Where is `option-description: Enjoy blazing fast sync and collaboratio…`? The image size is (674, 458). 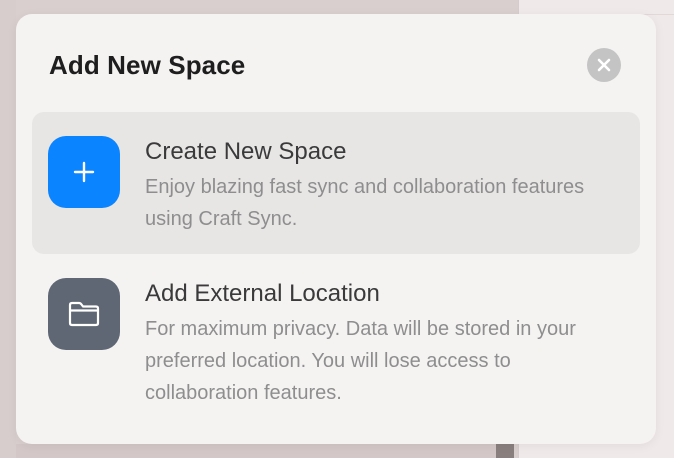 option-description: Enjoy blazing fast sync and collaboratio… is located at coordinates (365, 203).